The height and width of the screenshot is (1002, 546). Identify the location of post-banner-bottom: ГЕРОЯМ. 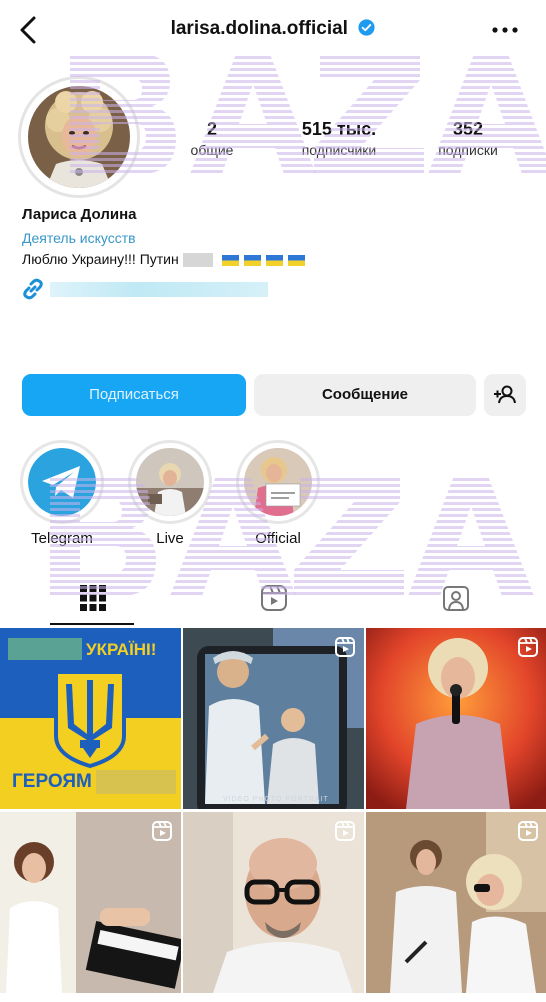
(52, 781).